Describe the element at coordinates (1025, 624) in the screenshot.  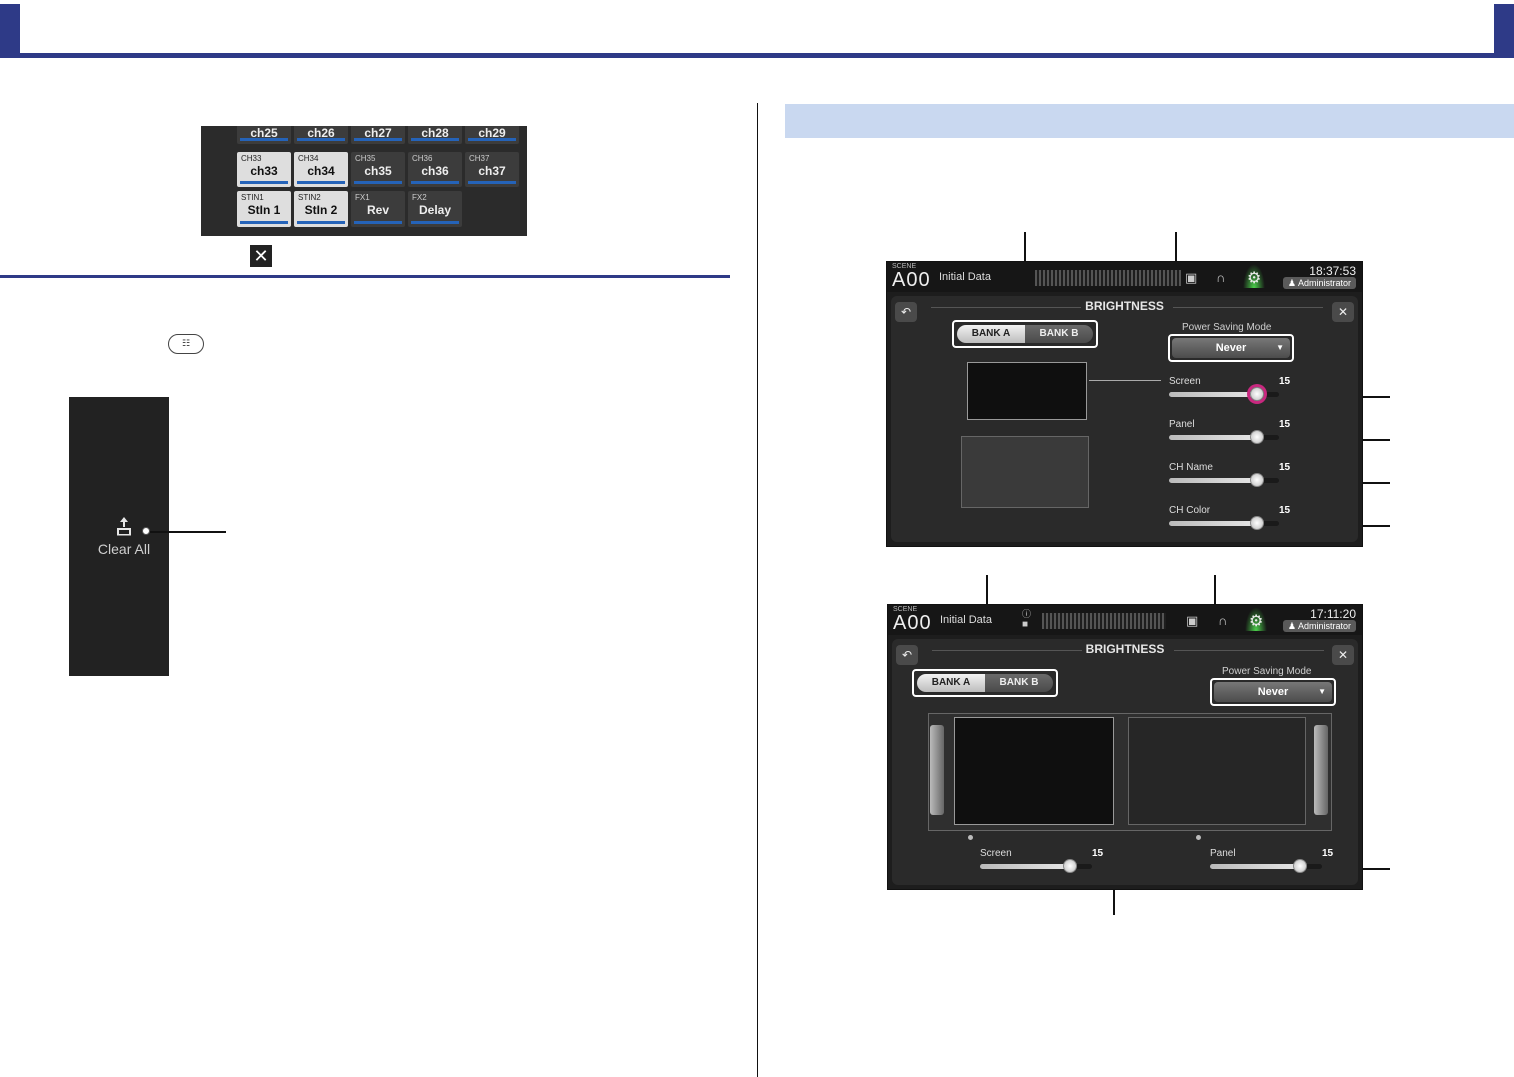
I see `lock-icon: ■` at that location.